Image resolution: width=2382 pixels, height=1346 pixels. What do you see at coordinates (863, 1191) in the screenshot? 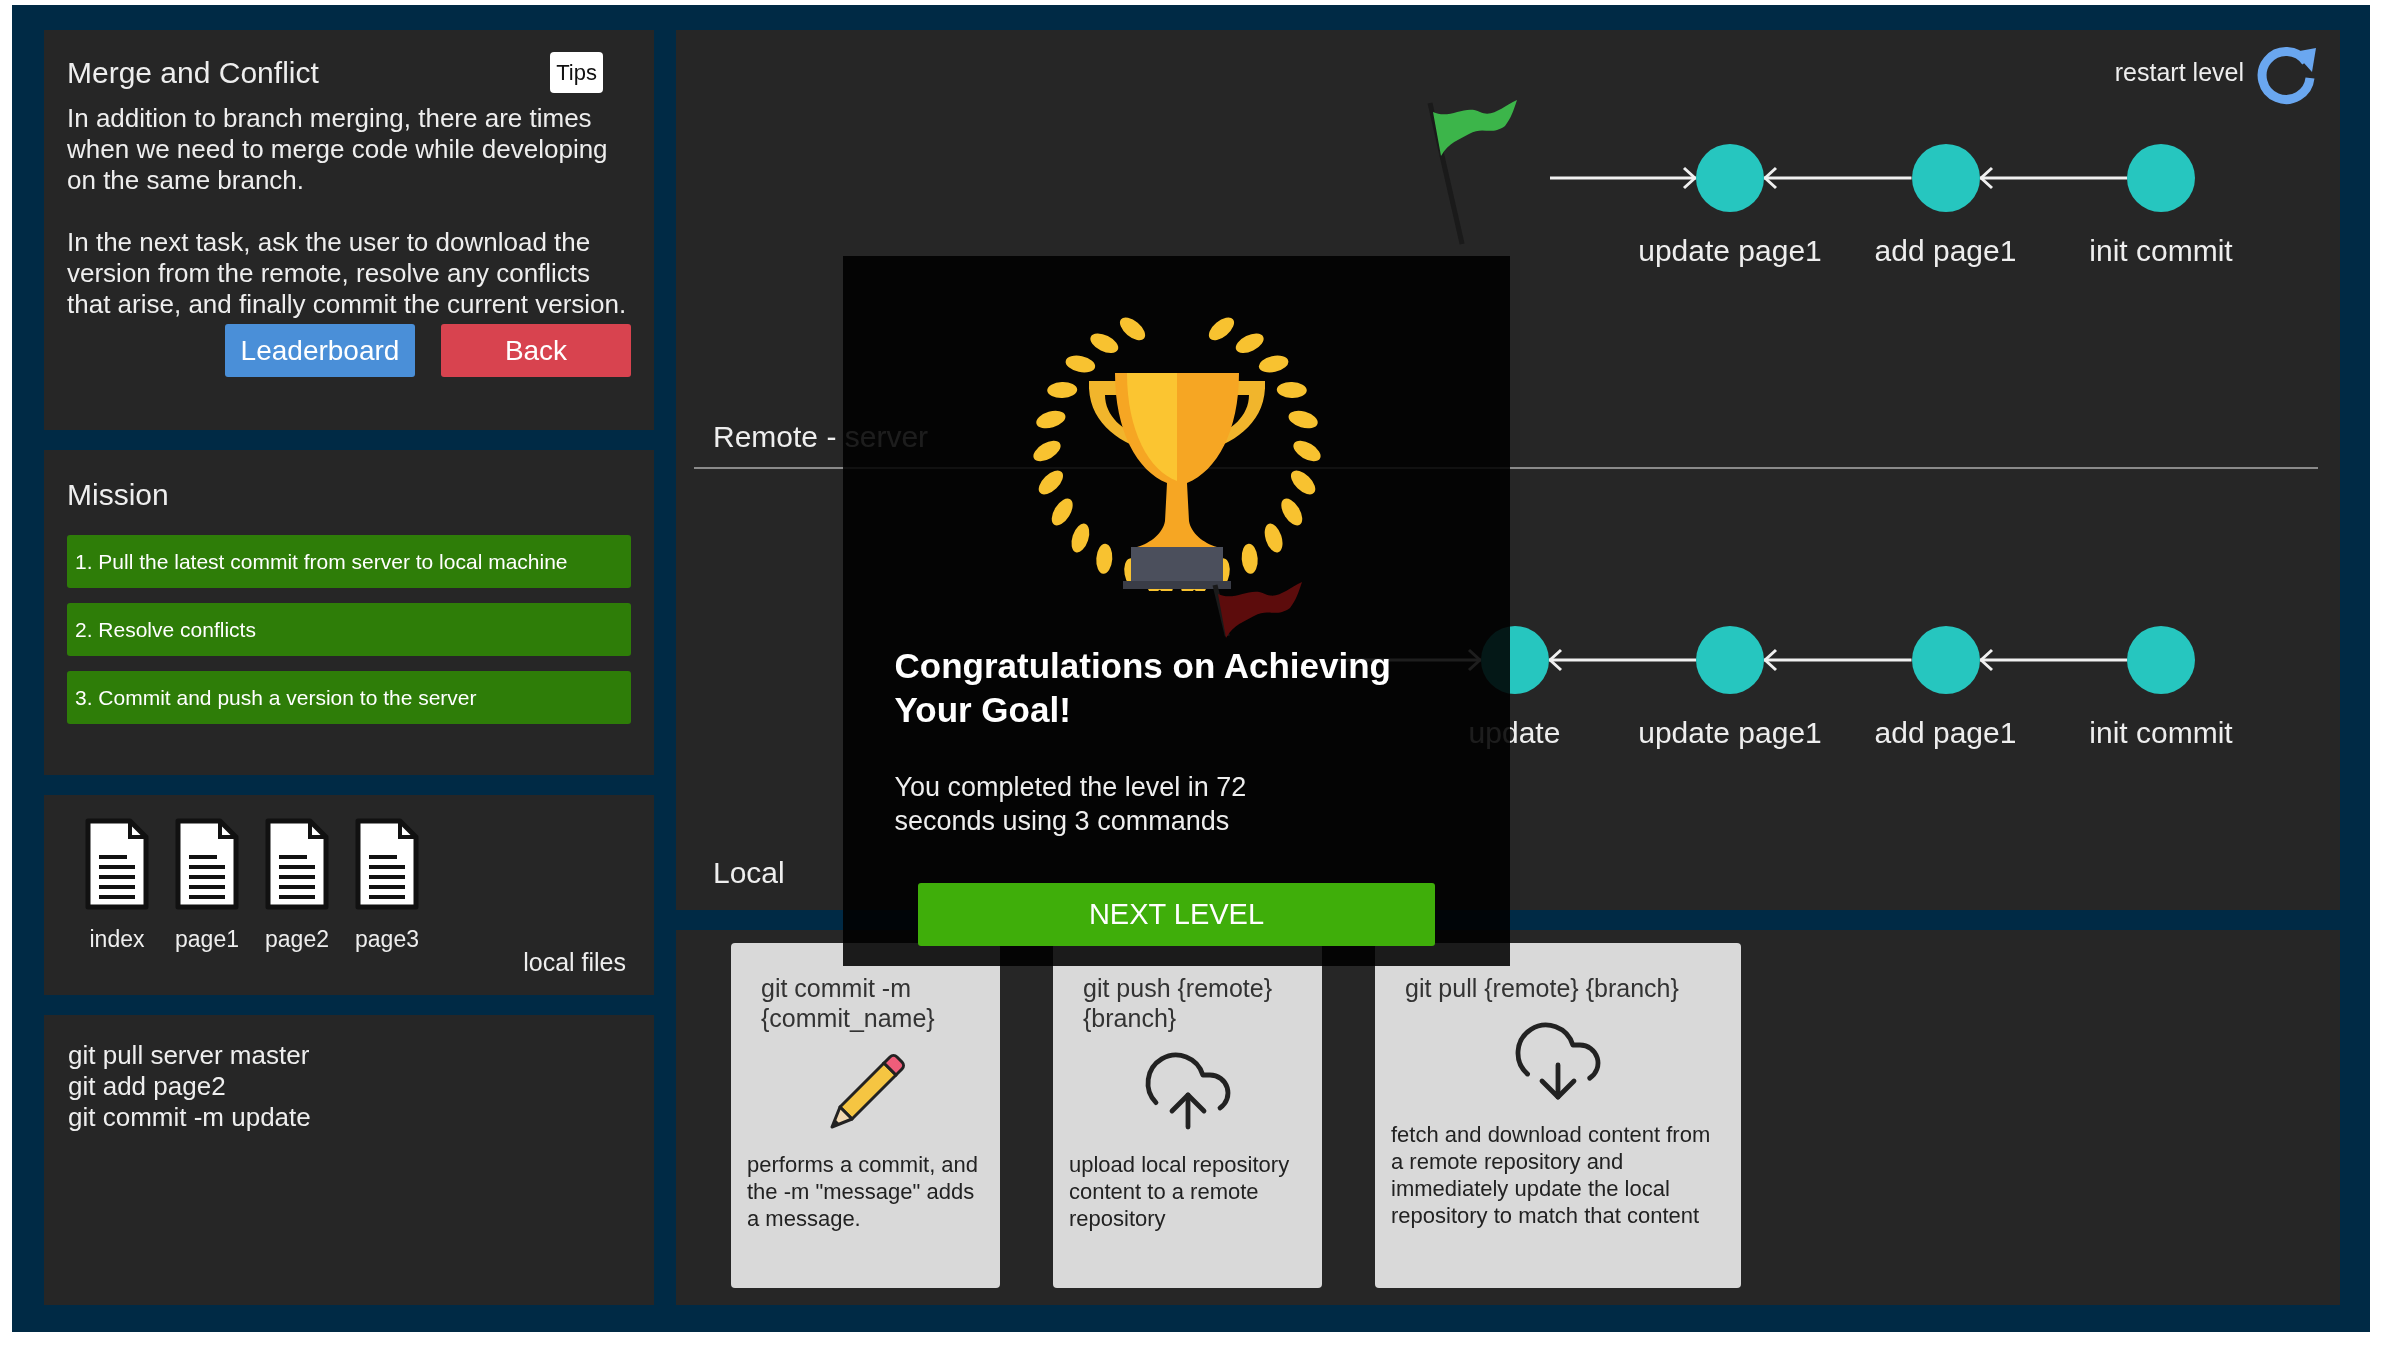
I see `command-description: performs a commit, and the -m "message" adds a message.` at bounding box center [863, 1191].